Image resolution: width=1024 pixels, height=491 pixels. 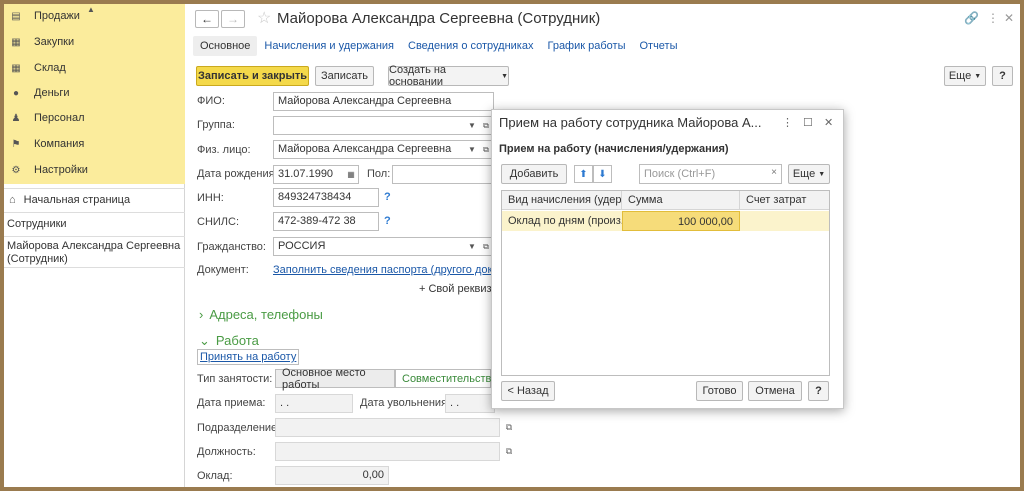 I want to click on purchases-icon: ▦, so click(x=16, y=42).